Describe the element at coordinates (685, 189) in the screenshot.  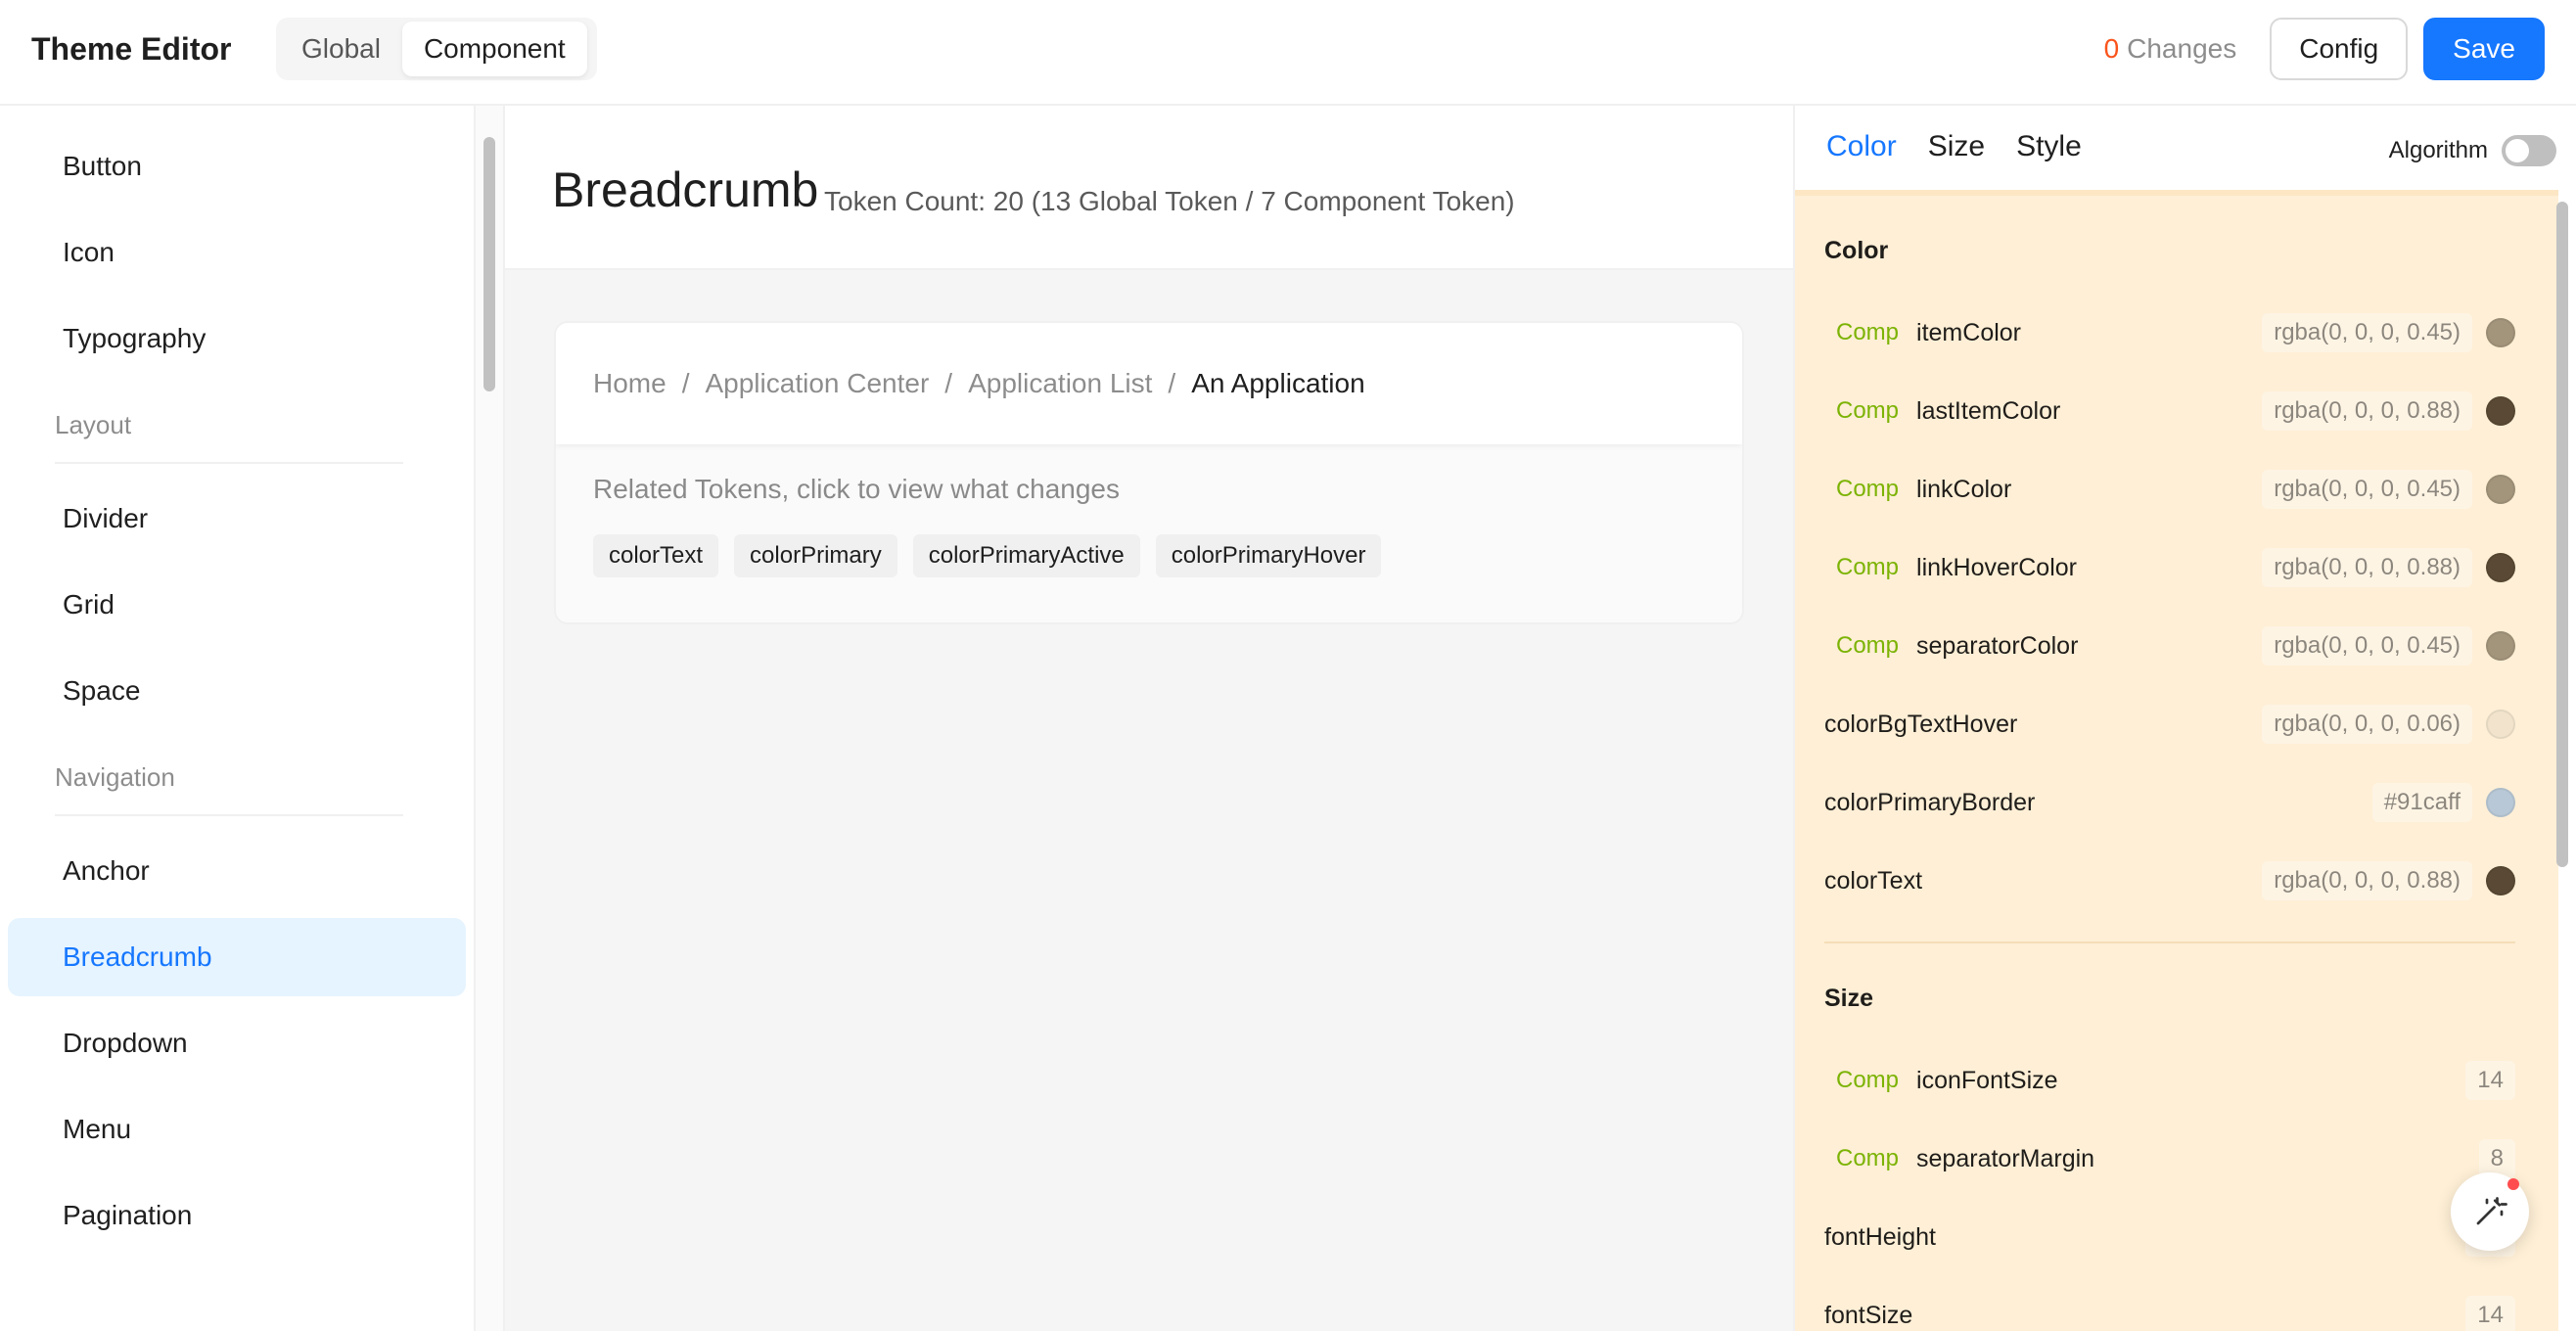
I see `component-title: Breadcrumb` at that location.